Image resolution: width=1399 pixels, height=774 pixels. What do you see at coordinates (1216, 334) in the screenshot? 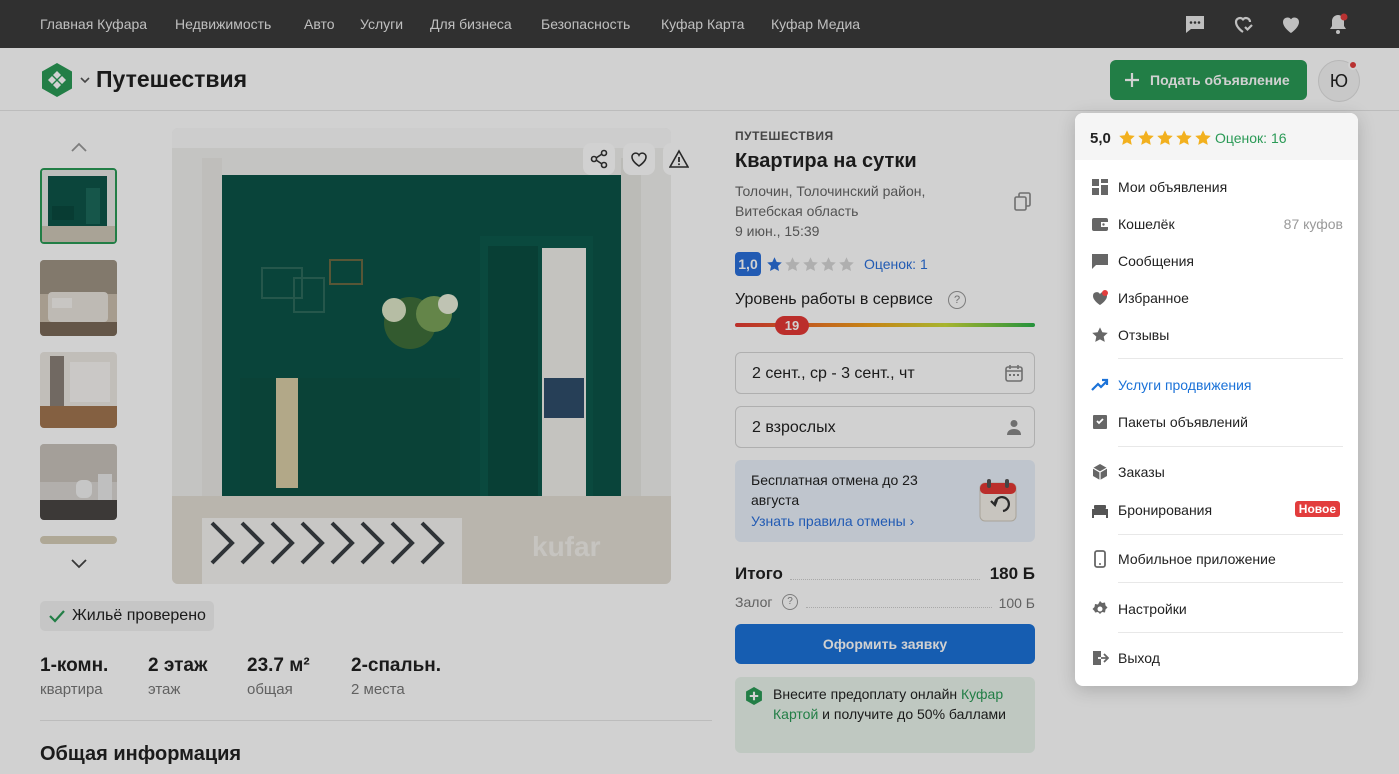
I see `menu-item-reviews: Отзывы` at bounding box center [1216, 334].